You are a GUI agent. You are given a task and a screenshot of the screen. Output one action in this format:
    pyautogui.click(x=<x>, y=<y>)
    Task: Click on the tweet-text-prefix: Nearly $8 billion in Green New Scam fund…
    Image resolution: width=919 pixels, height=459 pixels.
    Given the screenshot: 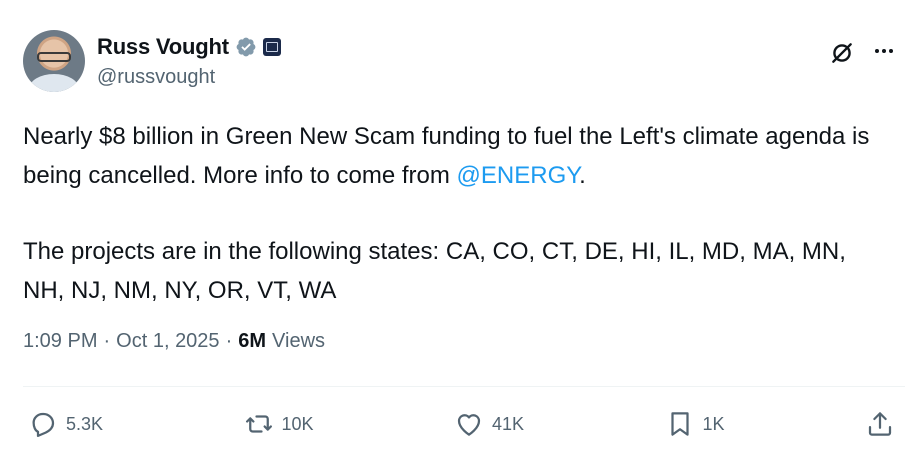 What is the action you would take?
    pyautogui.click(x=446, y=156)
    